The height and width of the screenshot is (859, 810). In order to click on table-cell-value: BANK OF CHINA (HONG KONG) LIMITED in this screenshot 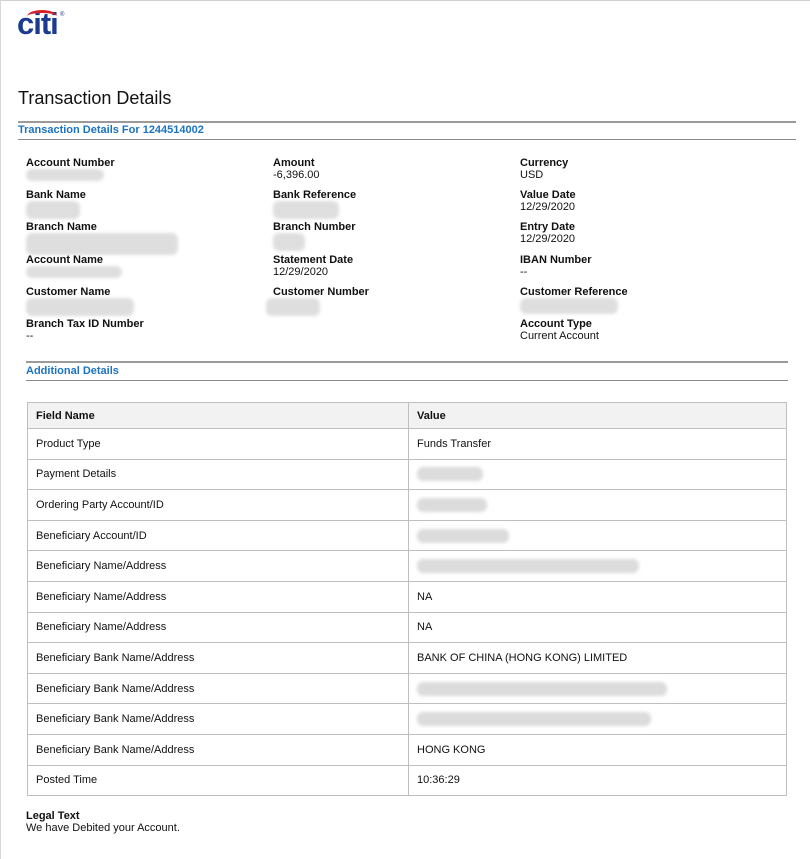, I will do `click(597, 658)`.